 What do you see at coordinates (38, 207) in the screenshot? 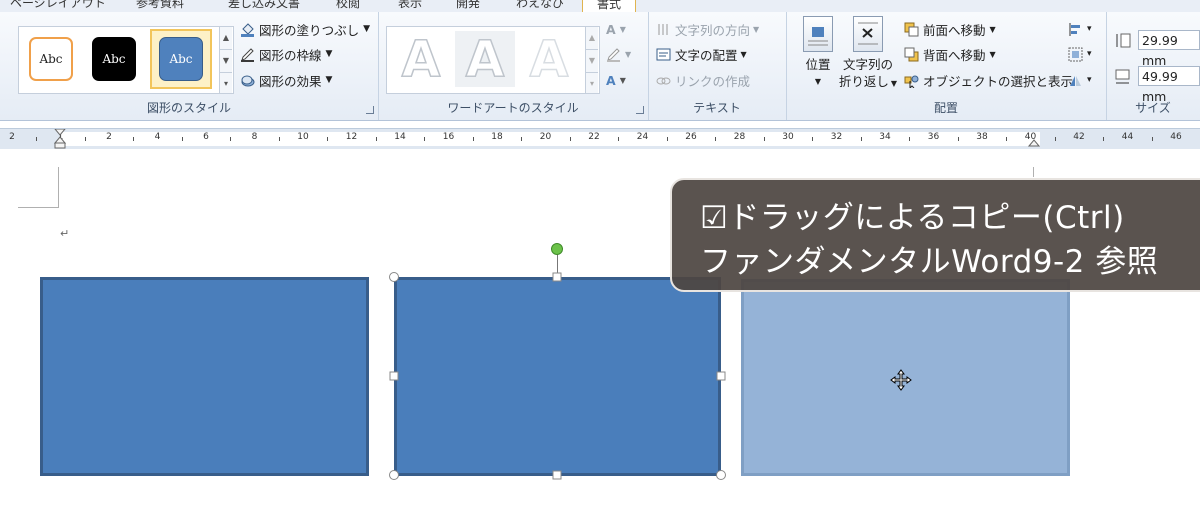
I see `margin-corner-mark` at bounding box center [38, 207].